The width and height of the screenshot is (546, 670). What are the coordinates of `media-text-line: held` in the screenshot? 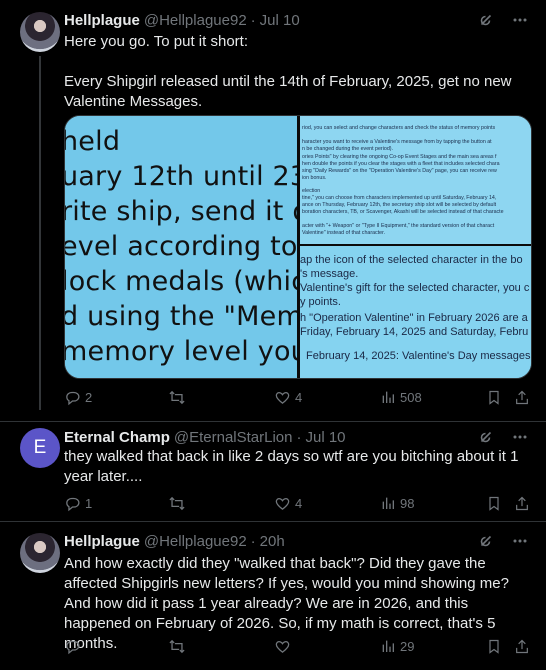 It's located at (93, 141).